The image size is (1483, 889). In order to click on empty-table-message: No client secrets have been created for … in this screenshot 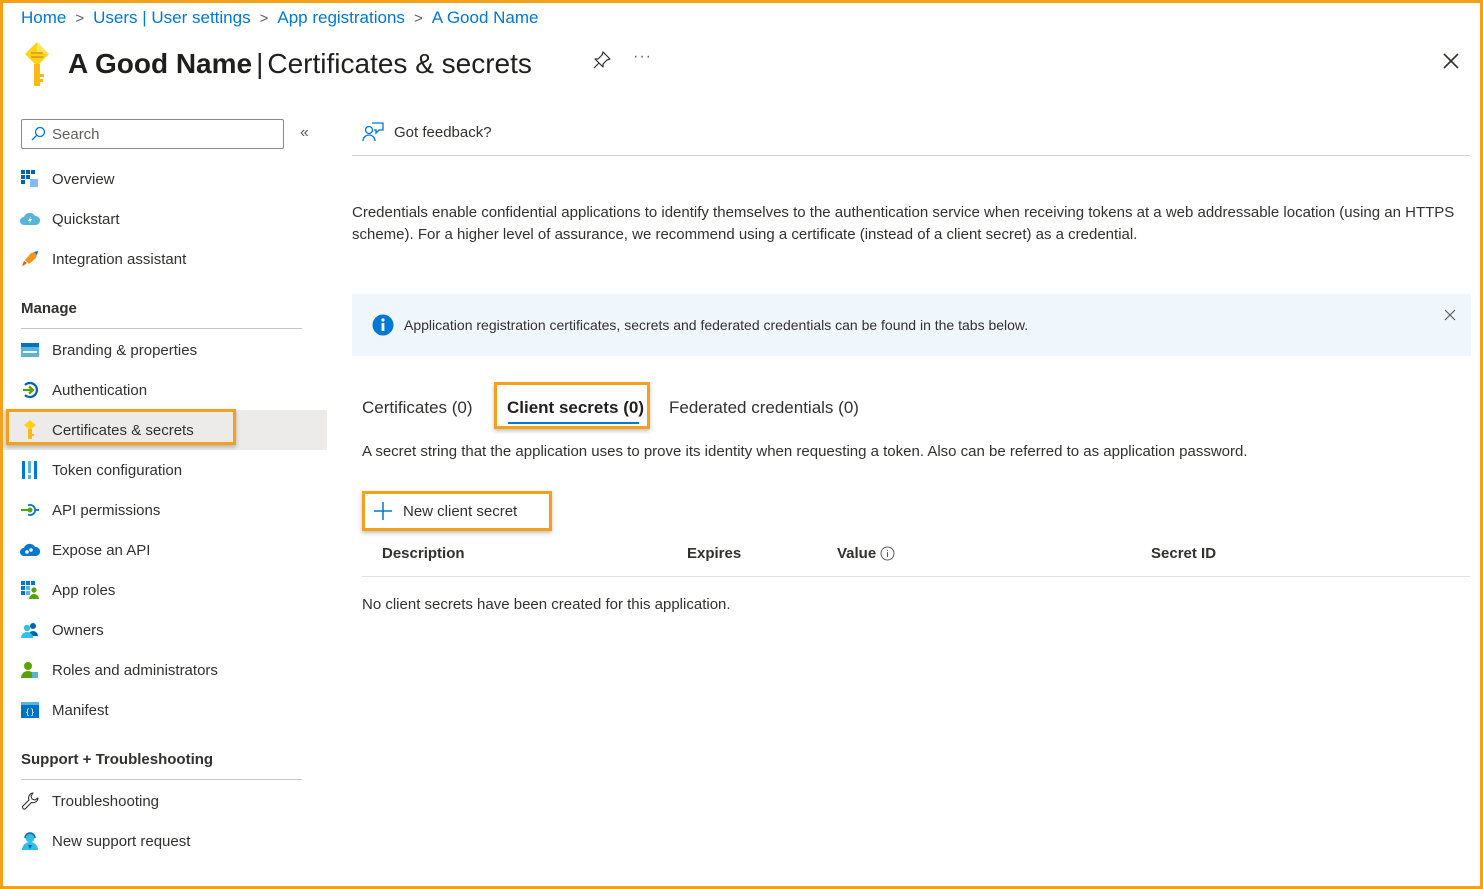, I will do `click(546, 604)`.